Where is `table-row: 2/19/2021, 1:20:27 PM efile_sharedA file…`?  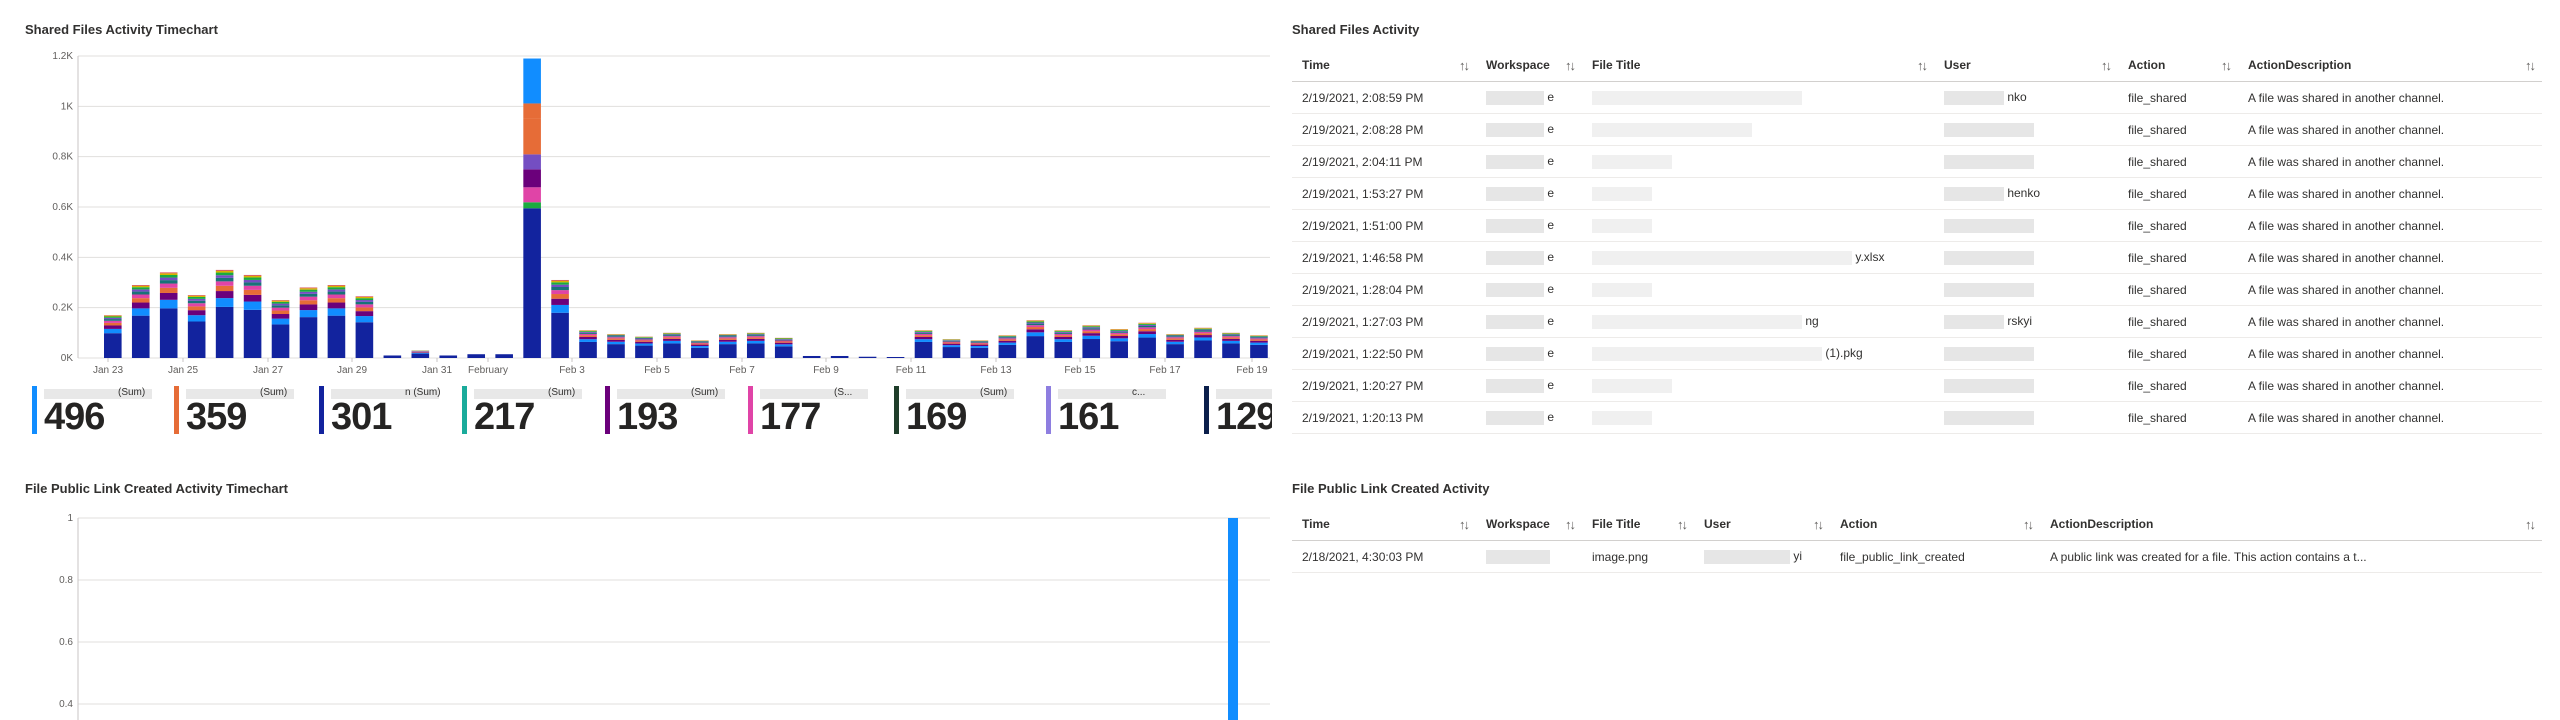 table-row: 2/19/2021, 1:20:27 PM efile_sharedA file… is located at coordinates (1917, 386).